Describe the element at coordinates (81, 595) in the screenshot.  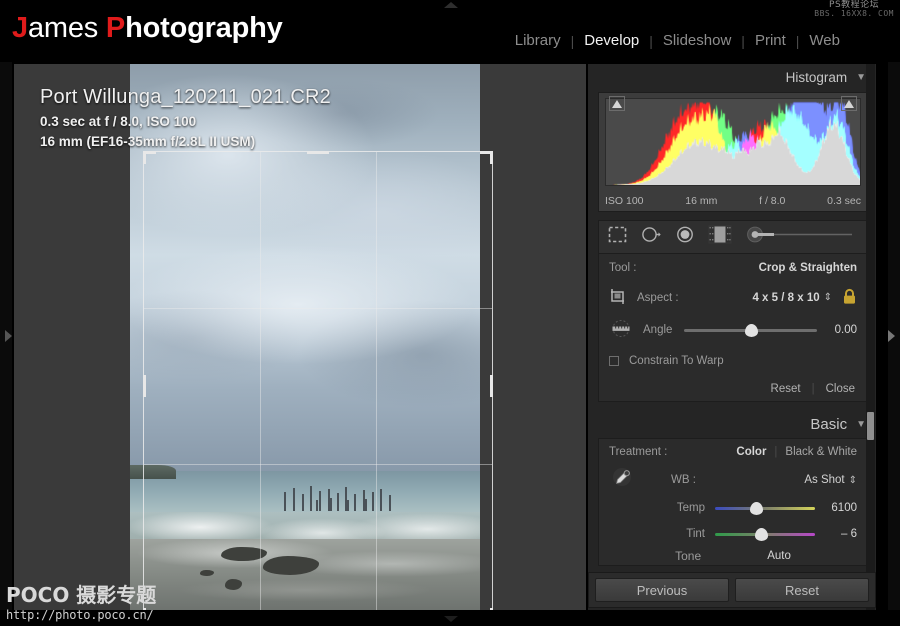
I see `watermark-bottom-left-line1: POCO 摄影专题` at that location.